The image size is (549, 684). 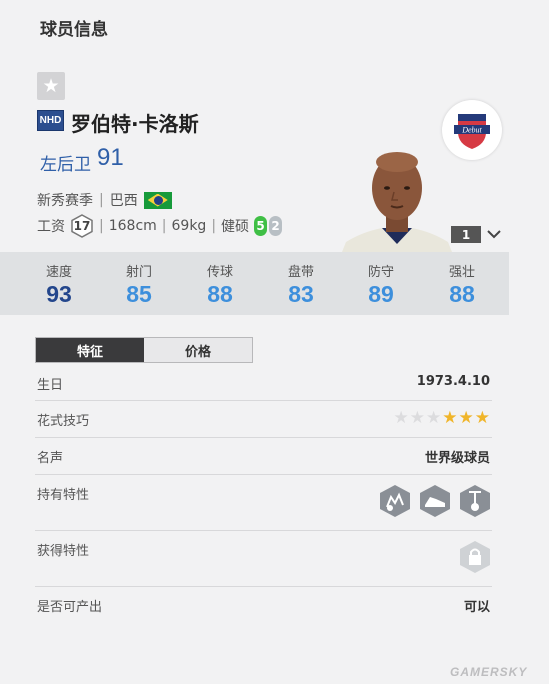 I want to click on stat-label: 传球, so click(x=219, y=272).